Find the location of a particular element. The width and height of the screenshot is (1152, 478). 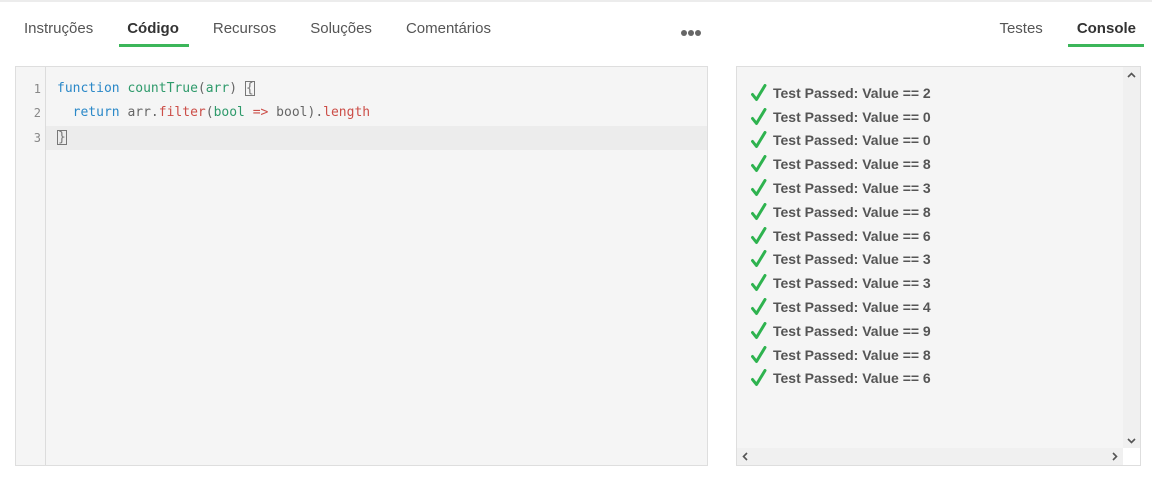

code-token-parameter: bool is located at coordinates (229, 112).